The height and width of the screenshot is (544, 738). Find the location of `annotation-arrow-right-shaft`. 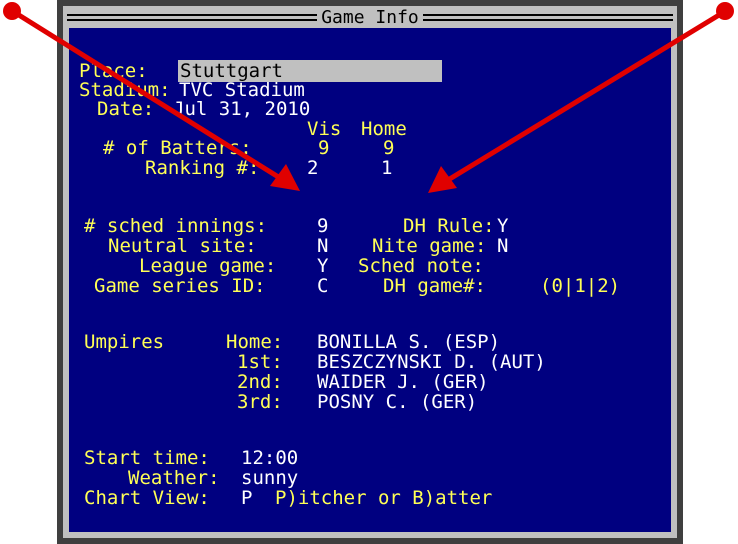

annotation-arrow-right-shaft is located at coordinates (586, 96).